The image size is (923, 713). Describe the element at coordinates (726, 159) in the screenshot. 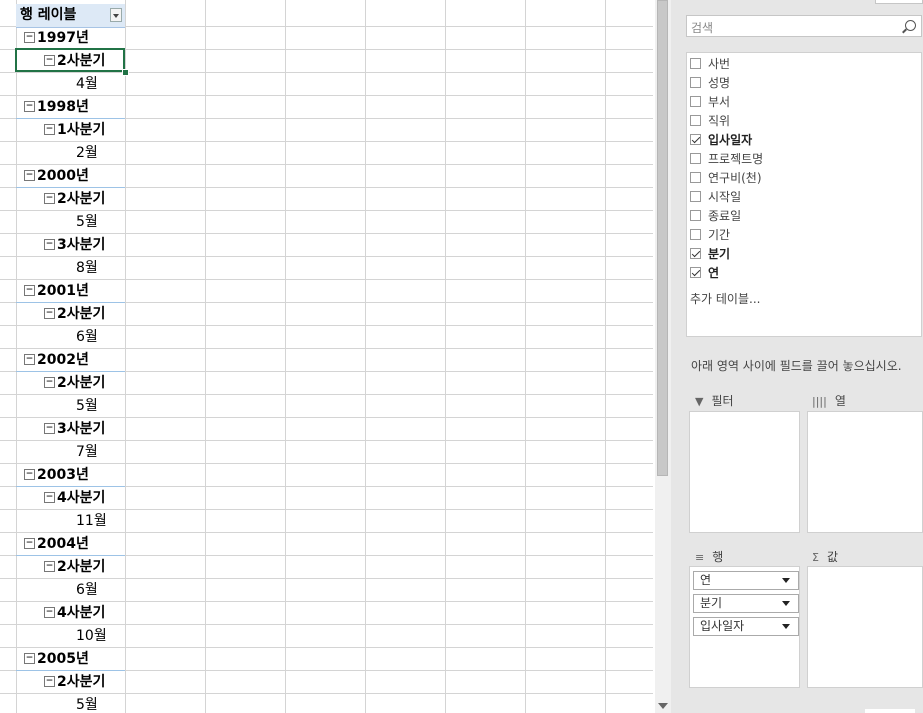

I see `field-item: 프로젝트명` at that location.